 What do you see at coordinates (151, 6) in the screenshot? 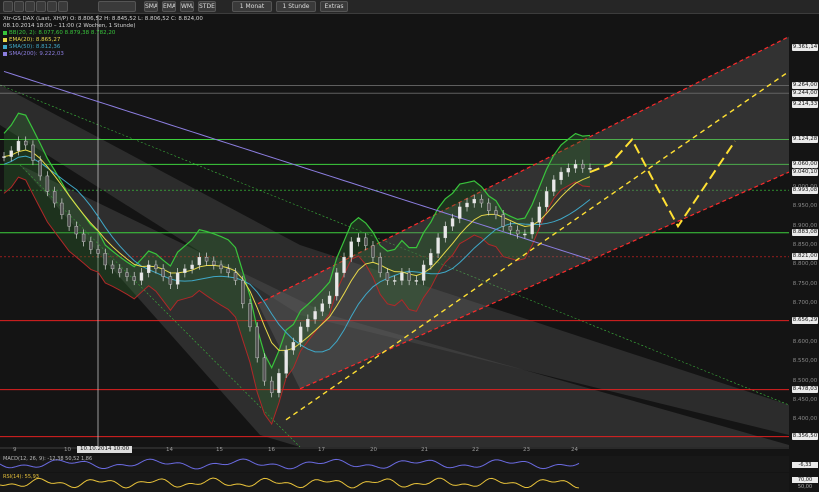
I see `toolbar-button-7: SMA` at bounding box center [151, 6].